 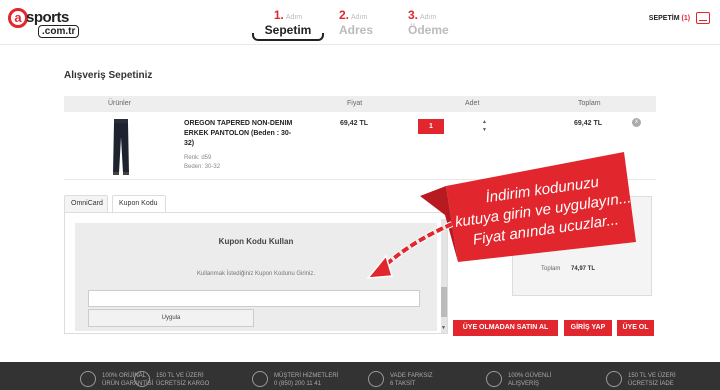 What do you see at coordinates (505, 328) in the screenshot?
I see `guest-checkout-button: ÜYE OLMADAN SATIN AL` at bounding box center [505, 328].